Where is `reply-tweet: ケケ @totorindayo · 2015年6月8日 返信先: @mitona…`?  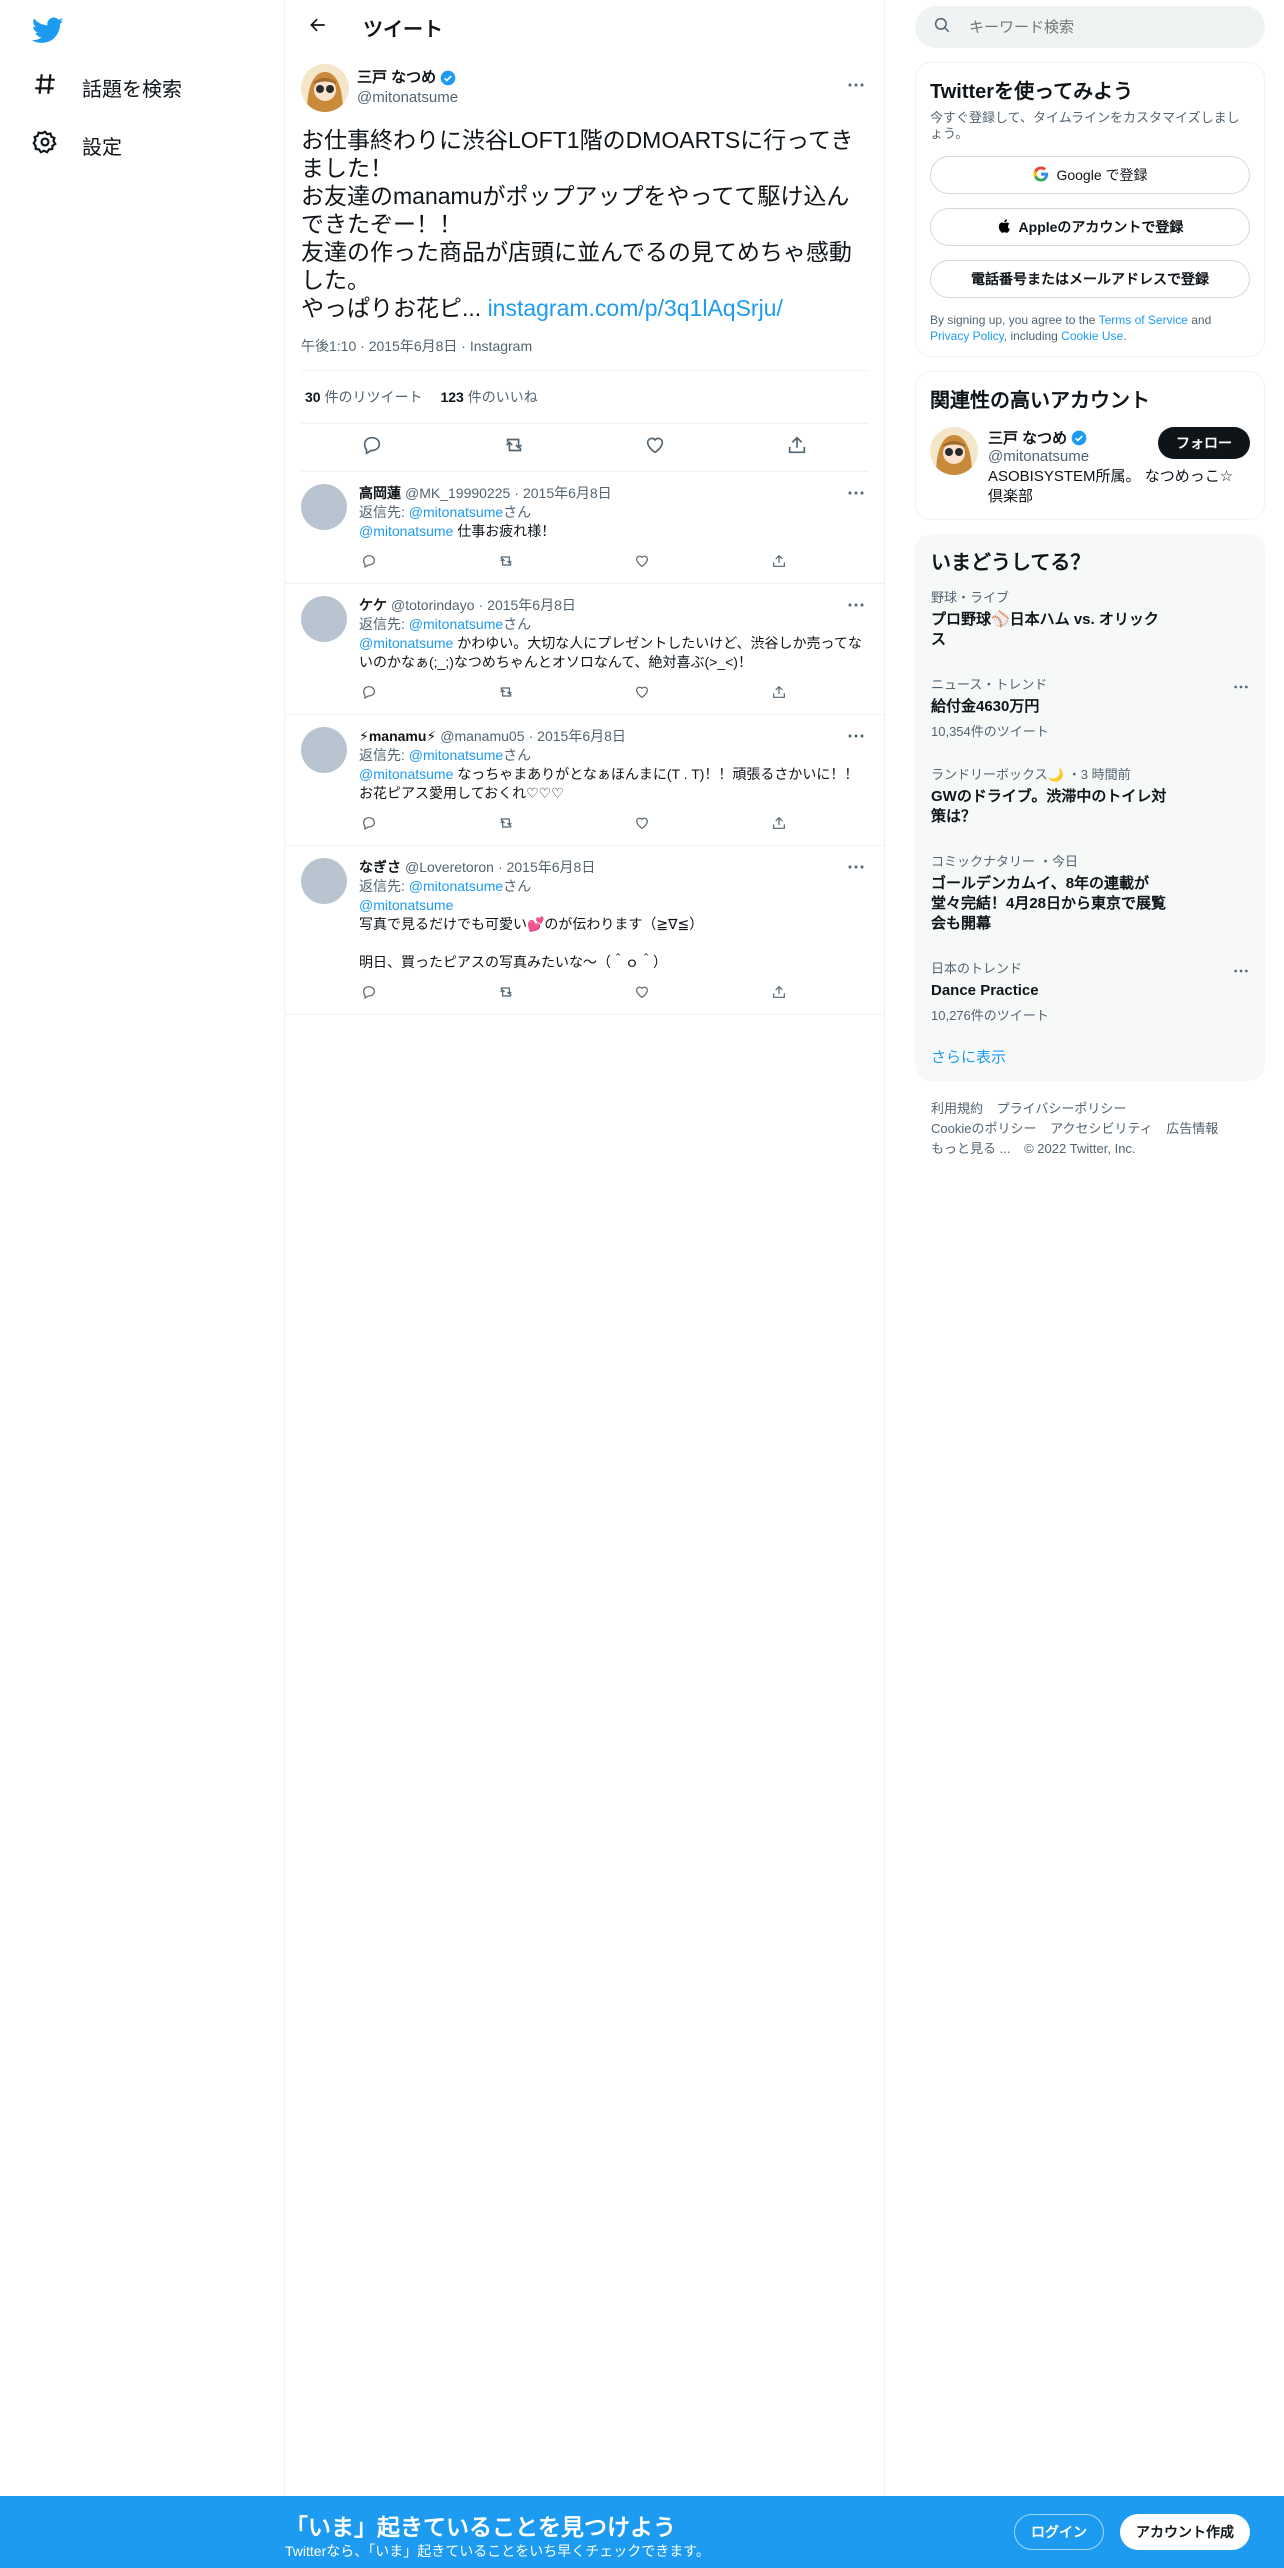 reply-tweet: ケケ @totorindayo · 2015年6月8日 返信先: @mitona… is located at coordinates (584, 649).